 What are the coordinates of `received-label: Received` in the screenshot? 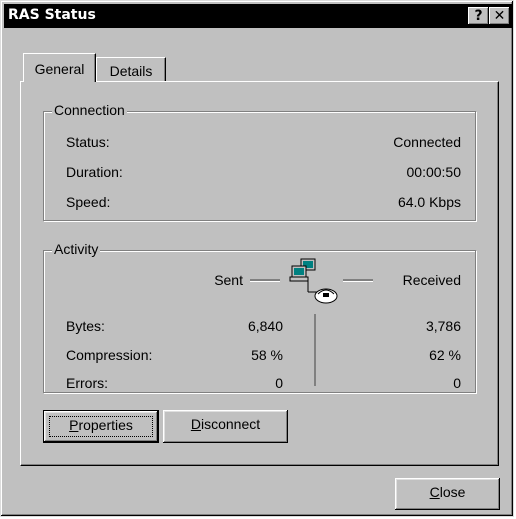 It's located at (431, 280).